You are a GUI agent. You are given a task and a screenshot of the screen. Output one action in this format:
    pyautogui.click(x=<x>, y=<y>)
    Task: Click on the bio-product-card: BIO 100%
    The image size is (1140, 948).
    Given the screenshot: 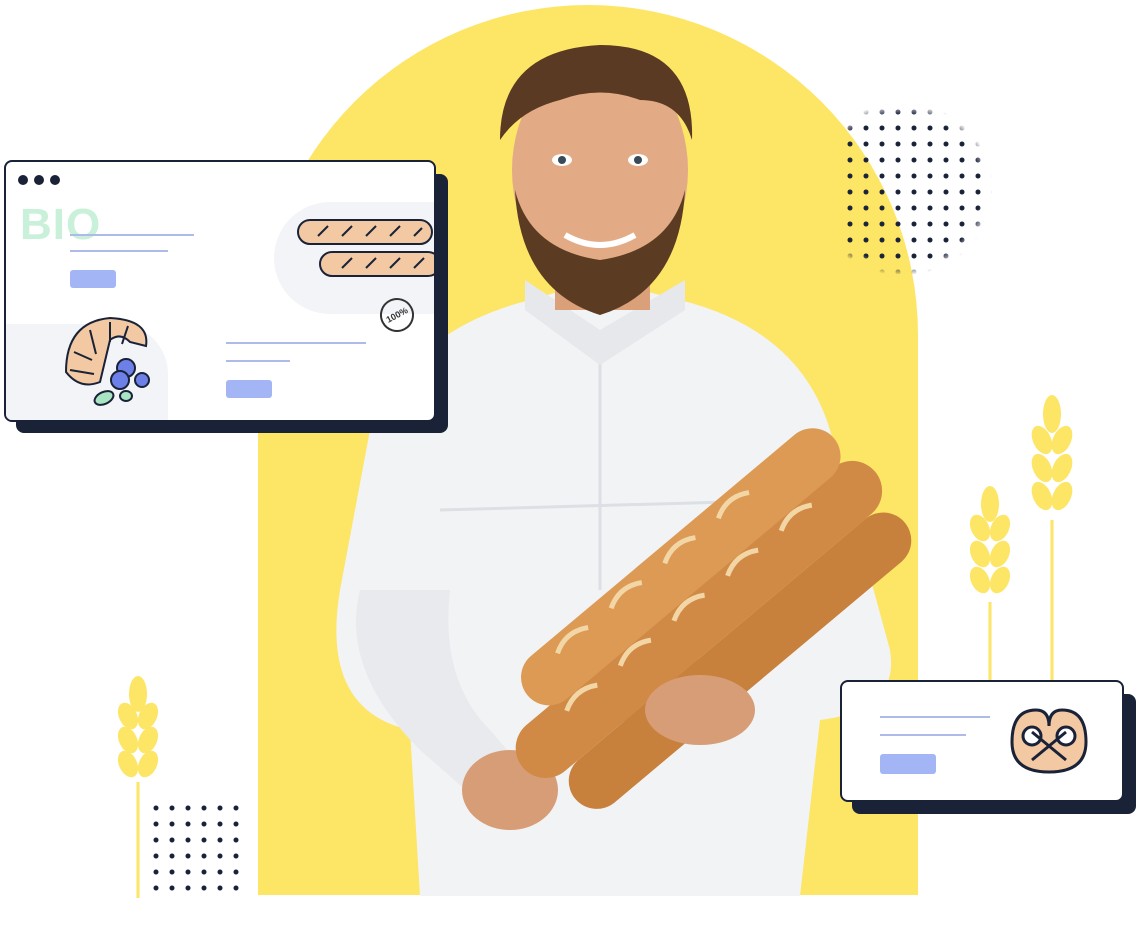 What is the action you would take?
    pyautogui.click(x=220, y=291)
    